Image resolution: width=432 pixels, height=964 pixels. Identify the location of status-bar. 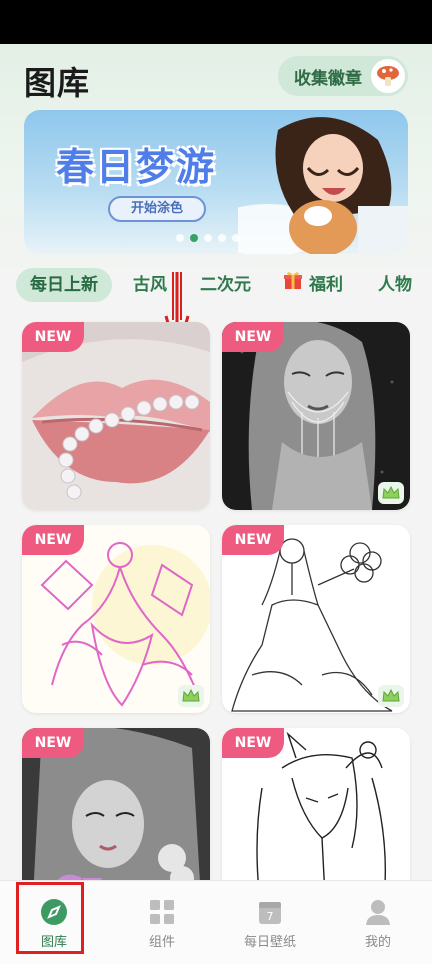
(216, 22).